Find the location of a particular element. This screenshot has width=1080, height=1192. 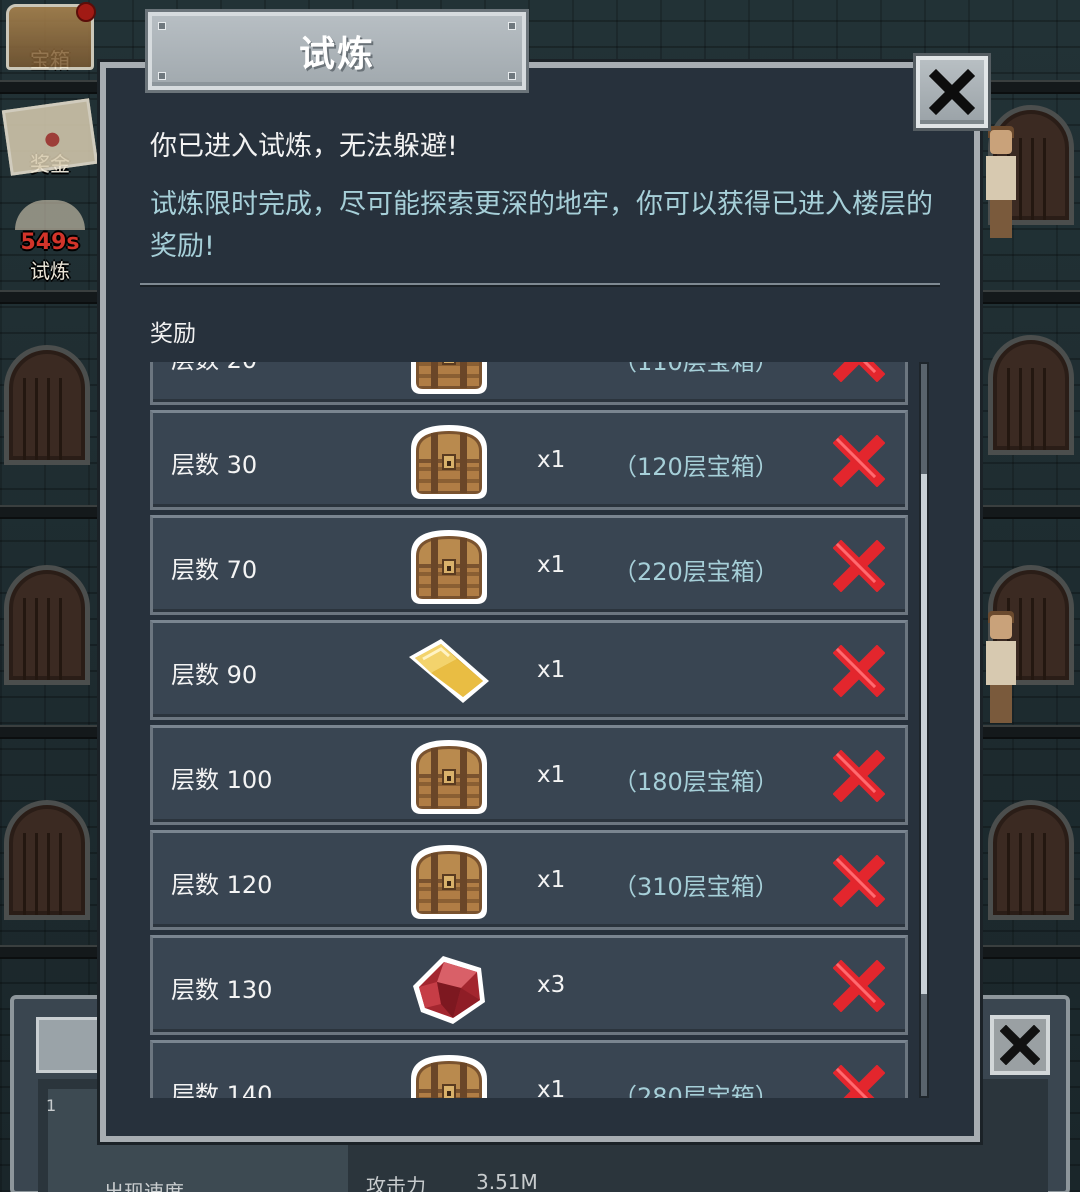

reward-note: （120层宝箱） is located at coordinates (696, 467).